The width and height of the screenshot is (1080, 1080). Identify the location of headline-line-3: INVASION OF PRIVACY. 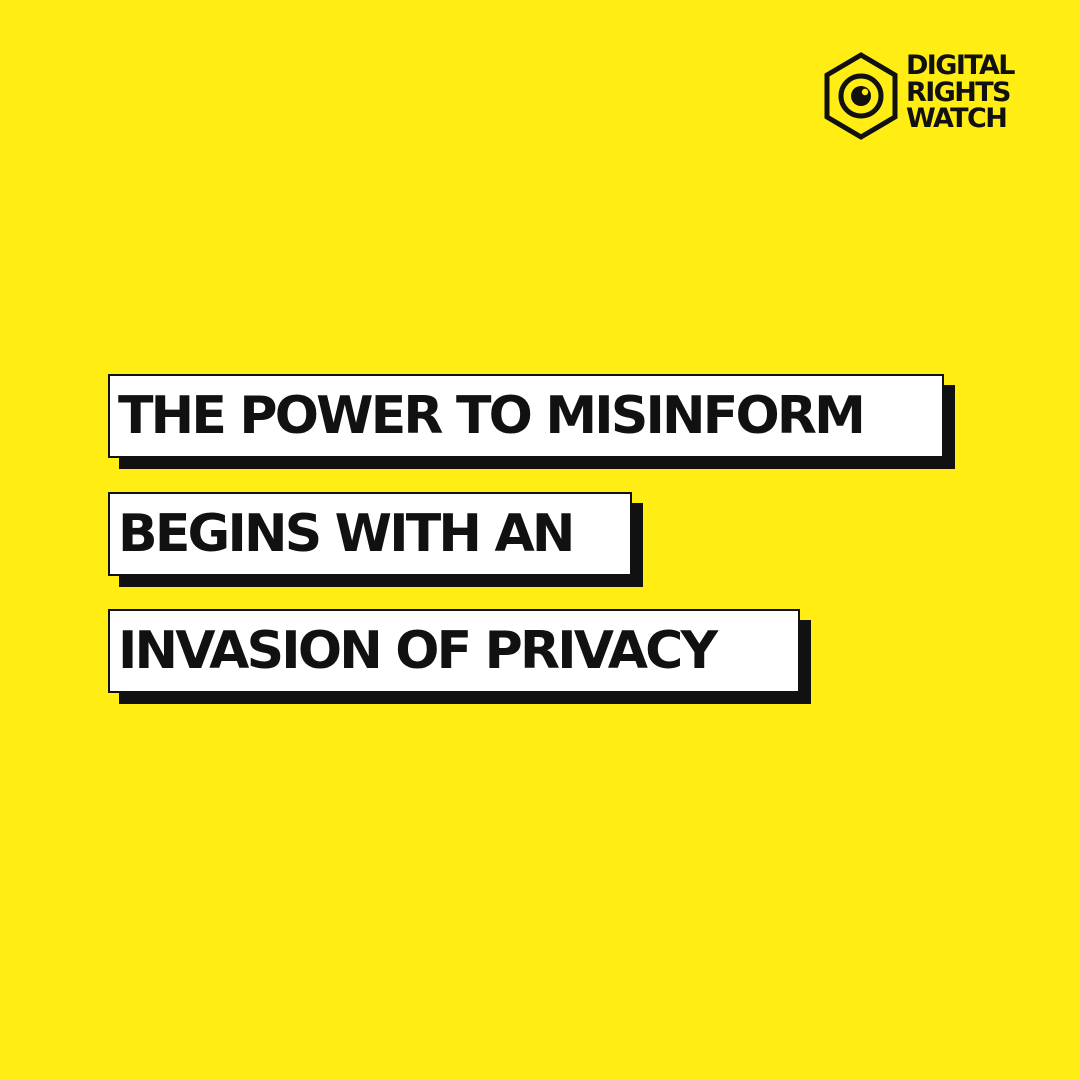
(459, 656).